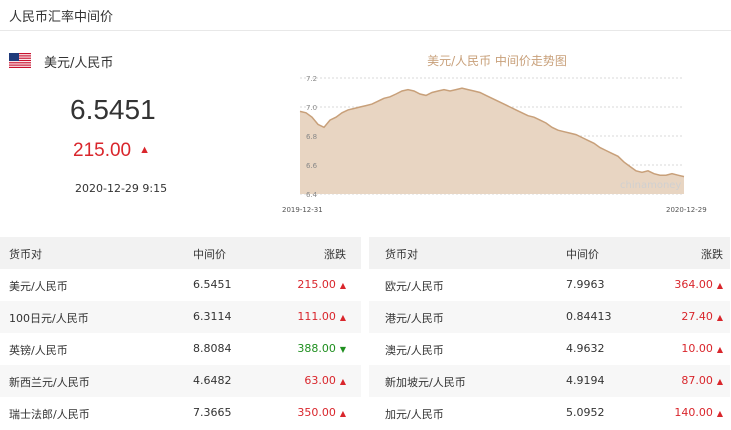 Image resolution: width=731 pixels, height=430 pixels. What do you see at coordinates (365, 15) in the screenshot?
I see `page-header: 人民币汇率中间价` at bounding box center [365, 15].